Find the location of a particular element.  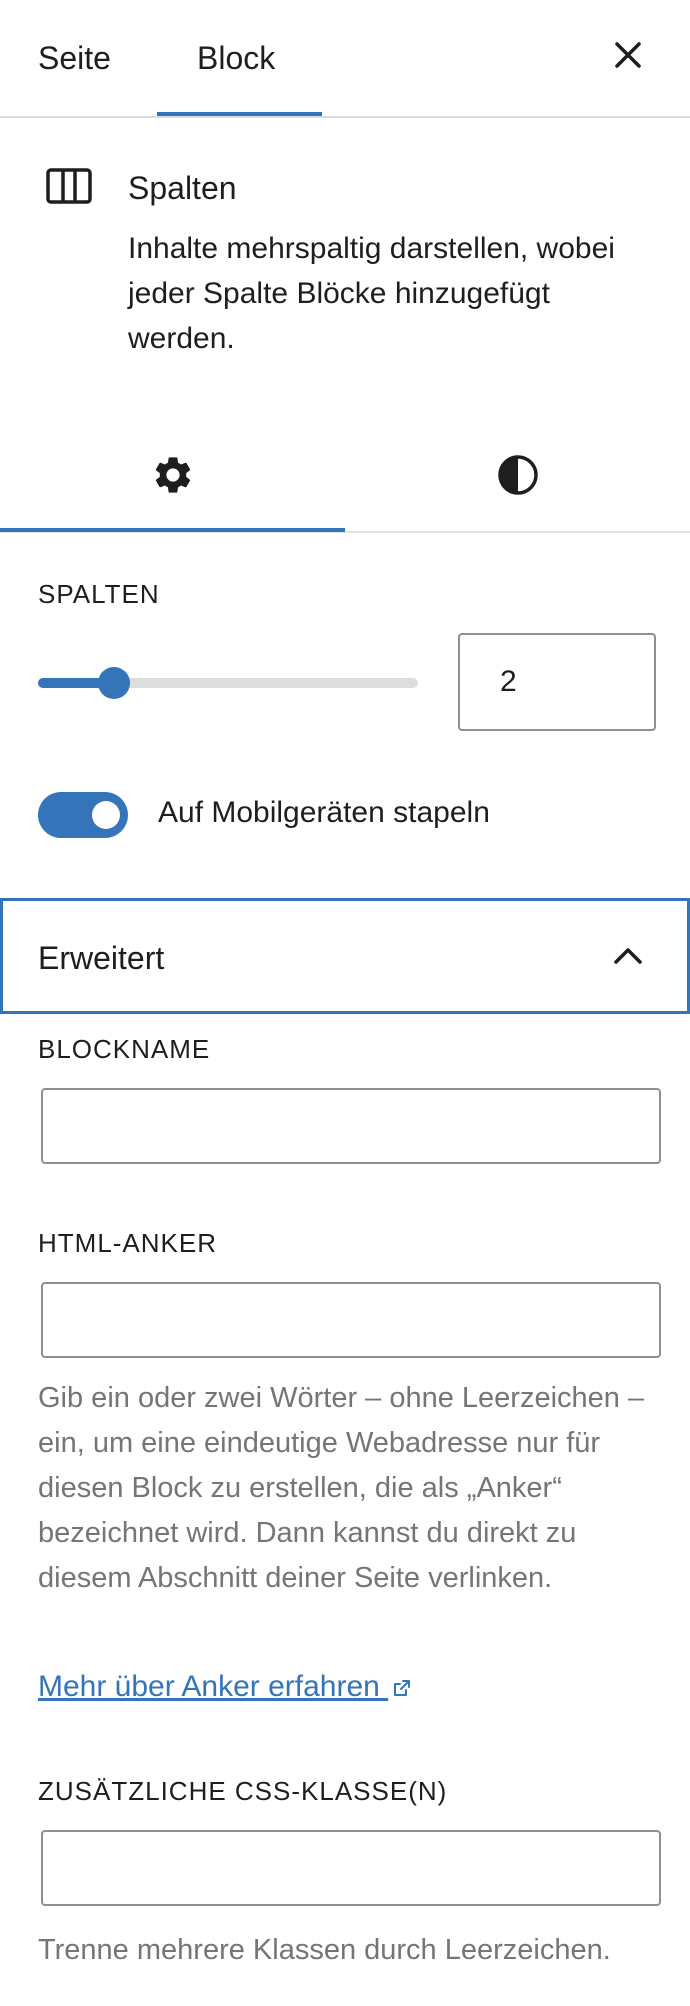

blockname-input is located at coordinates (351, 1126).